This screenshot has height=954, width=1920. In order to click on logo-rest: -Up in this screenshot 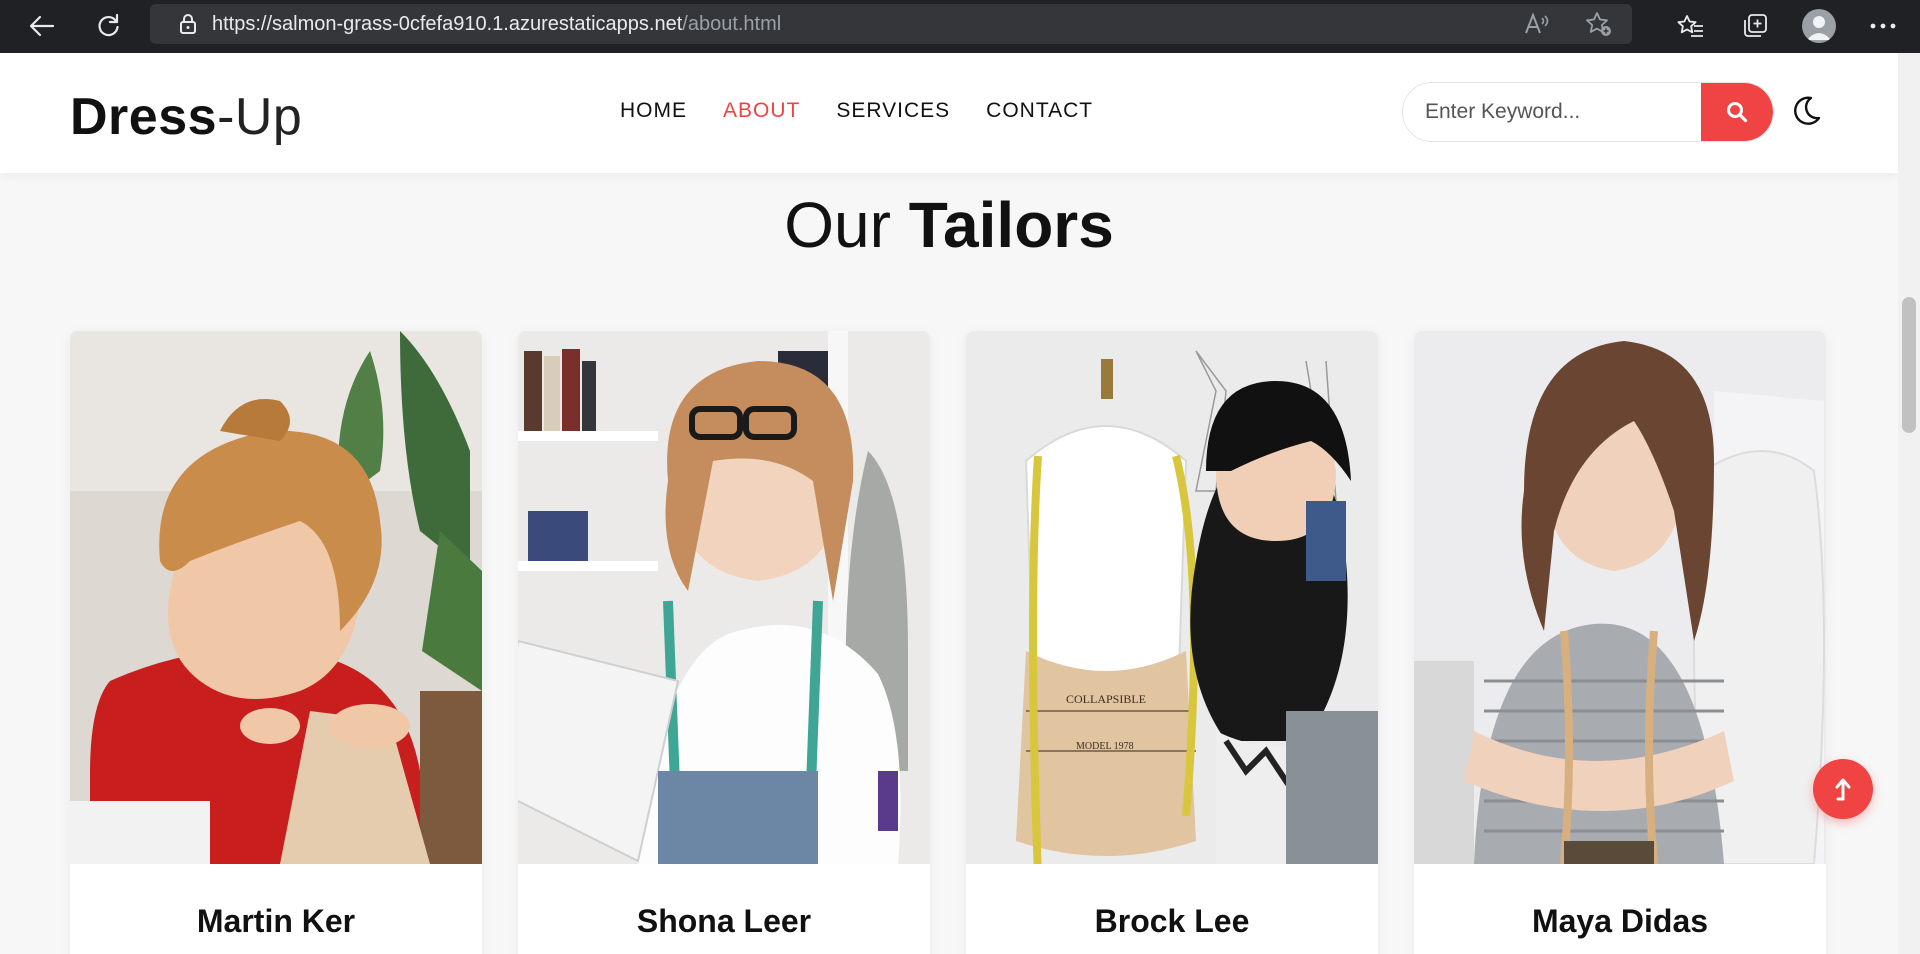, I will do `click(260, 117)`.